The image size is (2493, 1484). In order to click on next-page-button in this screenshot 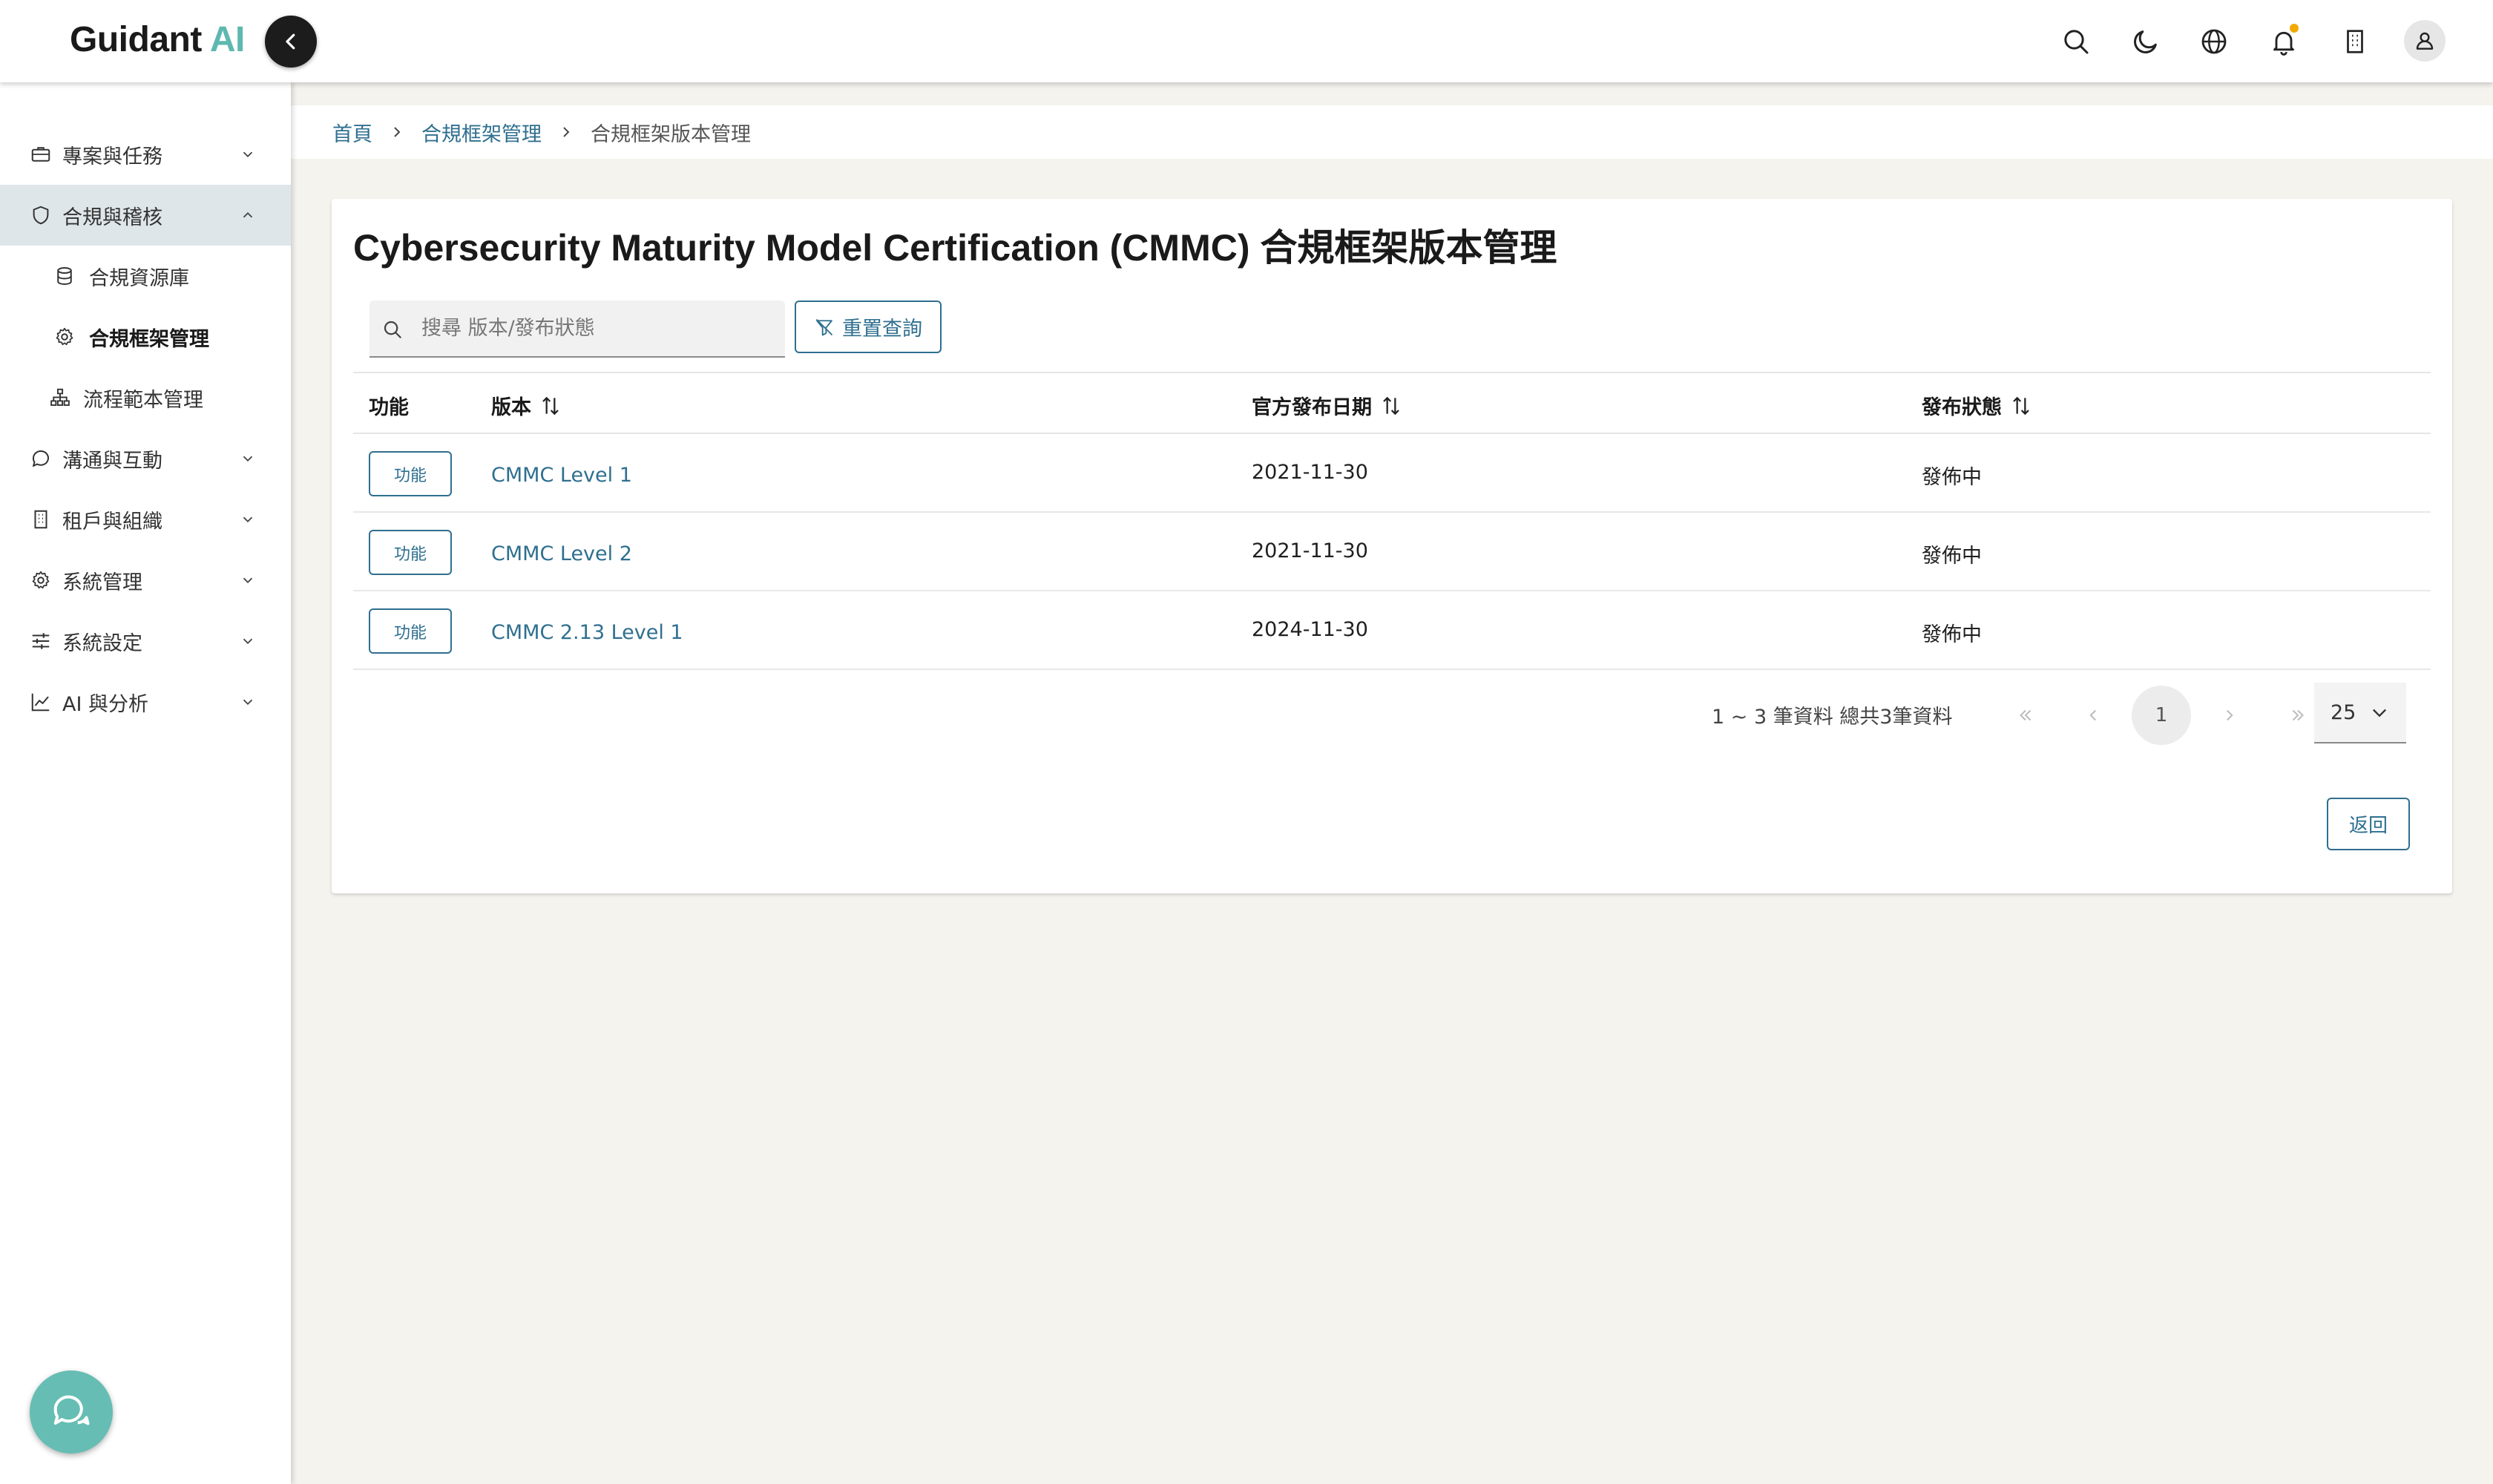, I will do `click(2229, 715)`.